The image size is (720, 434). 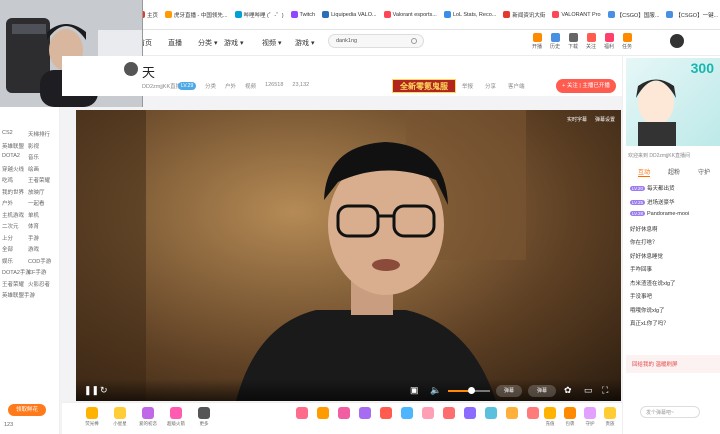 I want to click on gift-action-2: 守护, so click(x=590, y=417).